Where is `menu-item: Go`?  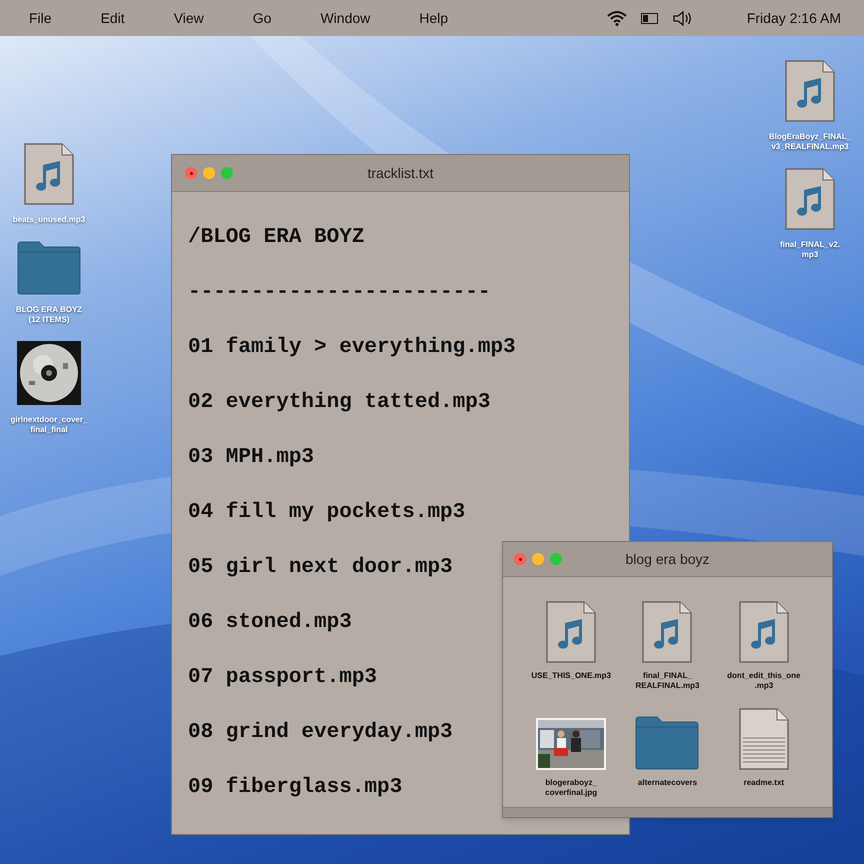
menu-item: Go is located at coordinates (262, 18).